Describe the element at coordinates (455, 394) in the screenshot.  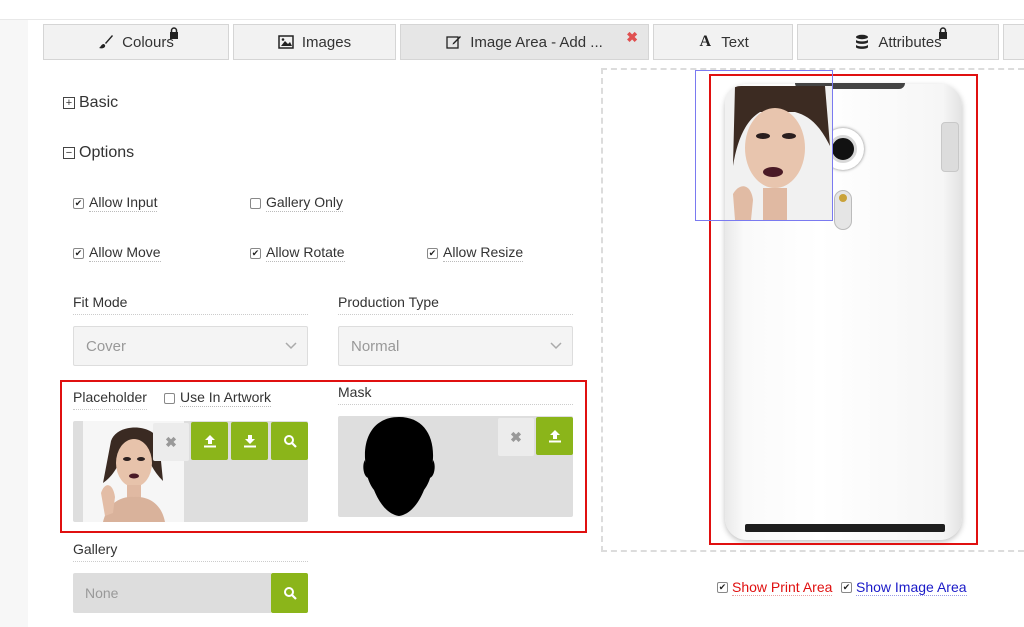
I see `mask-label: Mask` at that location.